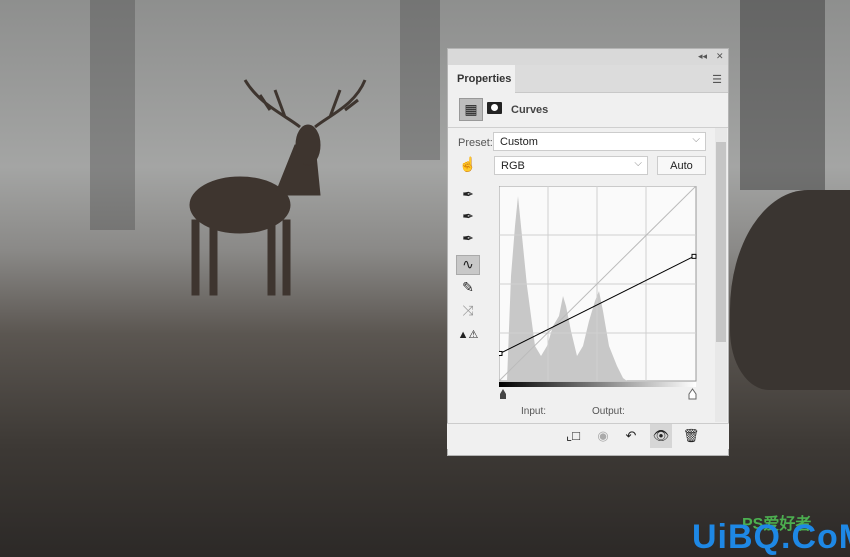 The height and width of the screenshot is (557, 850). I want to click on gray-eyedropper-icon: ✒, so click(468, 218).